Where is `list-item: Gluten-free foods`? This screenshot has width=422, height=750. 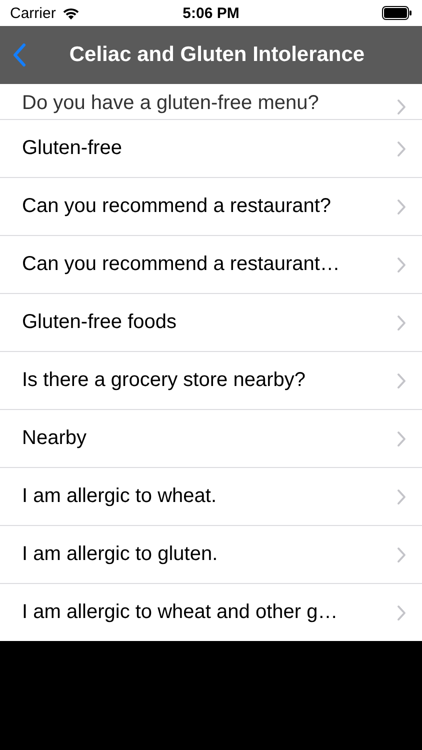
list-item: Gluten-free foods is located at coordinates (211, 323).